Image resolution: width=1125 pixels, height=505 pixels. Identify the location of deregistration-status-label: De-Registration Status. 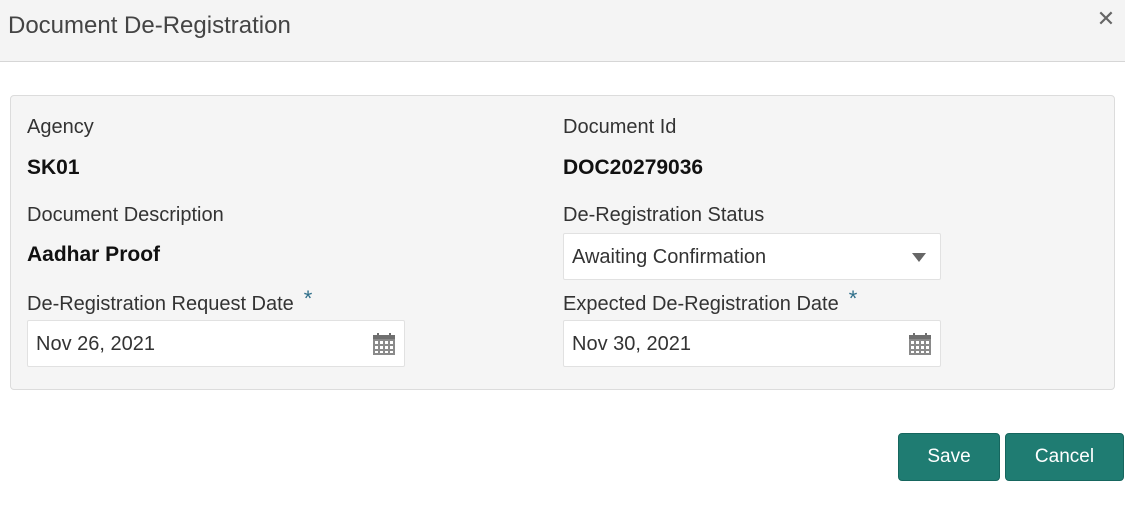
(664, 215).